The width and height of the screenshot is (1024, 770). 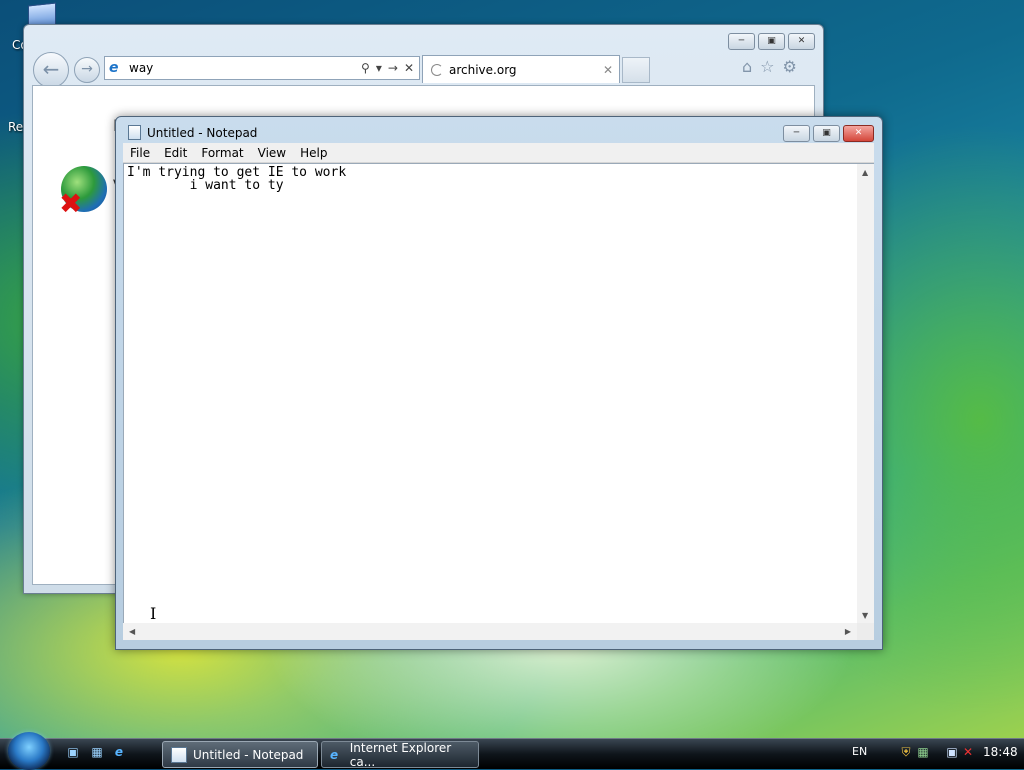 What do you see at coordinates (365, 68) in the screenshot?
I see `search-icon: ⚲` at bounding box center [365, 68].